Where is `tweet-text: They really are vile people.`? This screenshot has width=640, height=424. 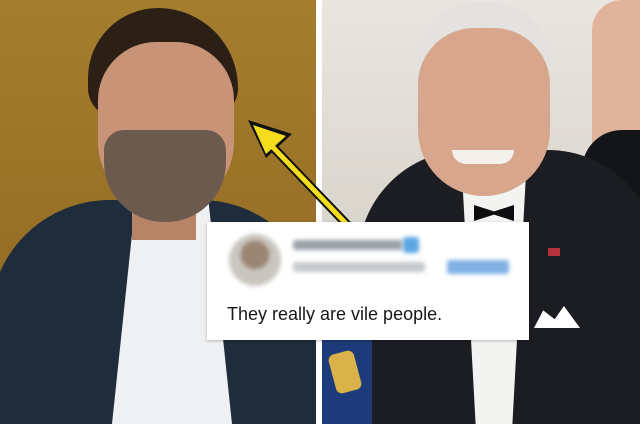 tweet-text: They really are vile people. is located at coordinates (335, 314).